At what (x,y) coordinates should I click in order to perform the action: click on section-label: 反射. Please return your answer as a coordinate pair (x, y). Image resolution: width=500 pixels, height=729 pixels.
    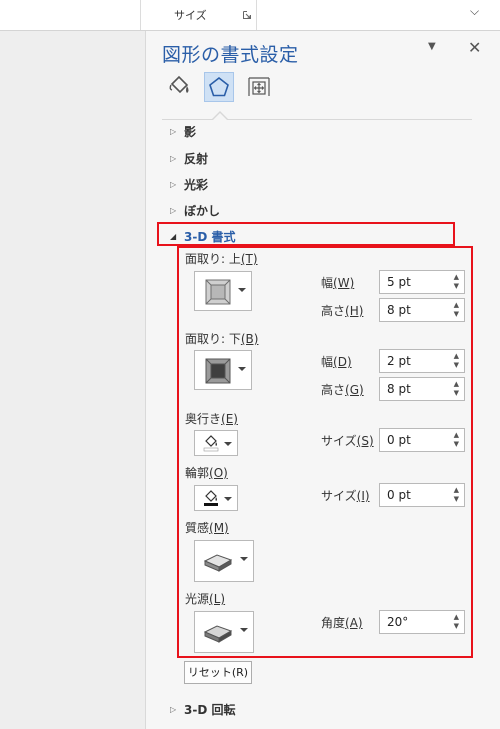
    Looking at the image, I should click on (196, 159).